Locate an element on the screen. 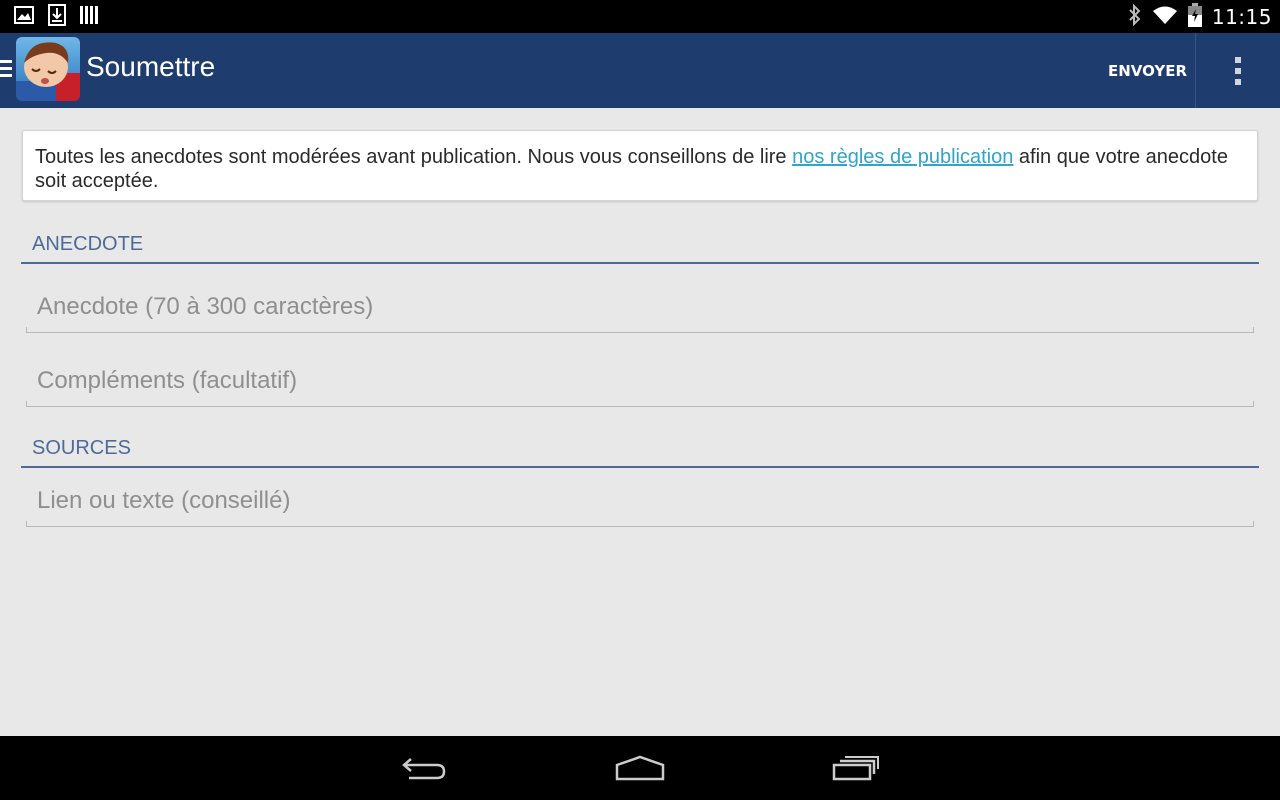  navigation-bar is located at coordinates (640, 768).